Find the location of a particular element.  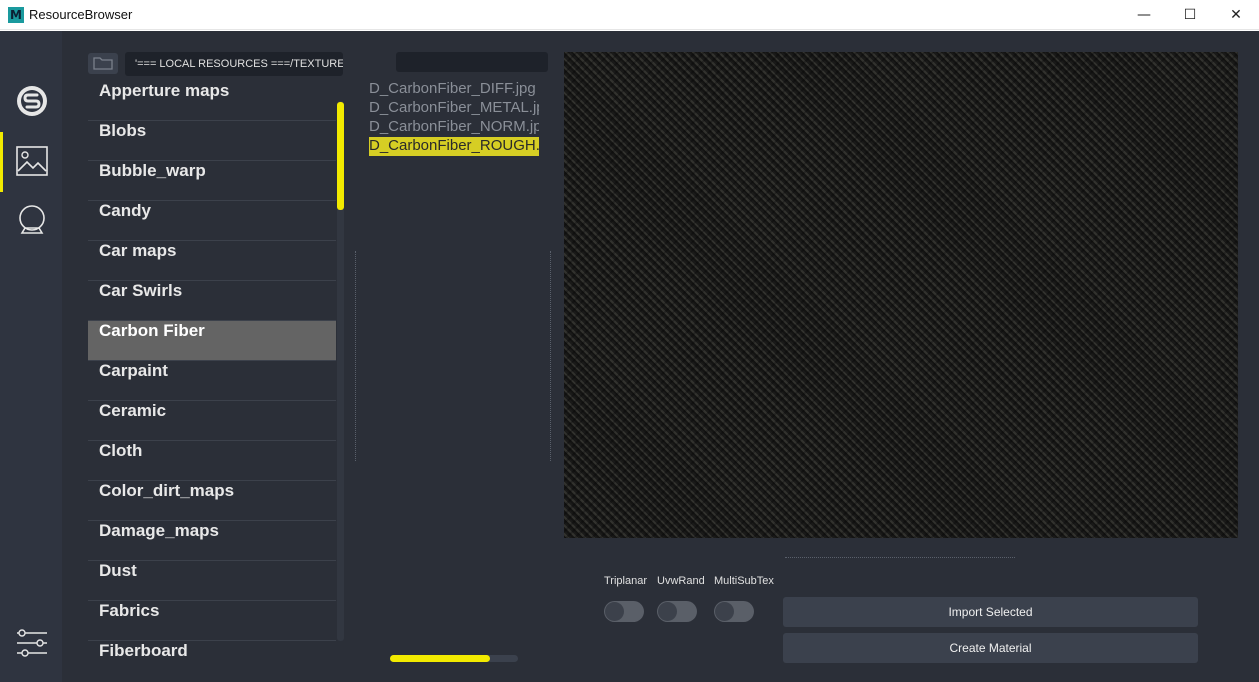

category-item: Damage_maps is located at coordinates (212, 541).